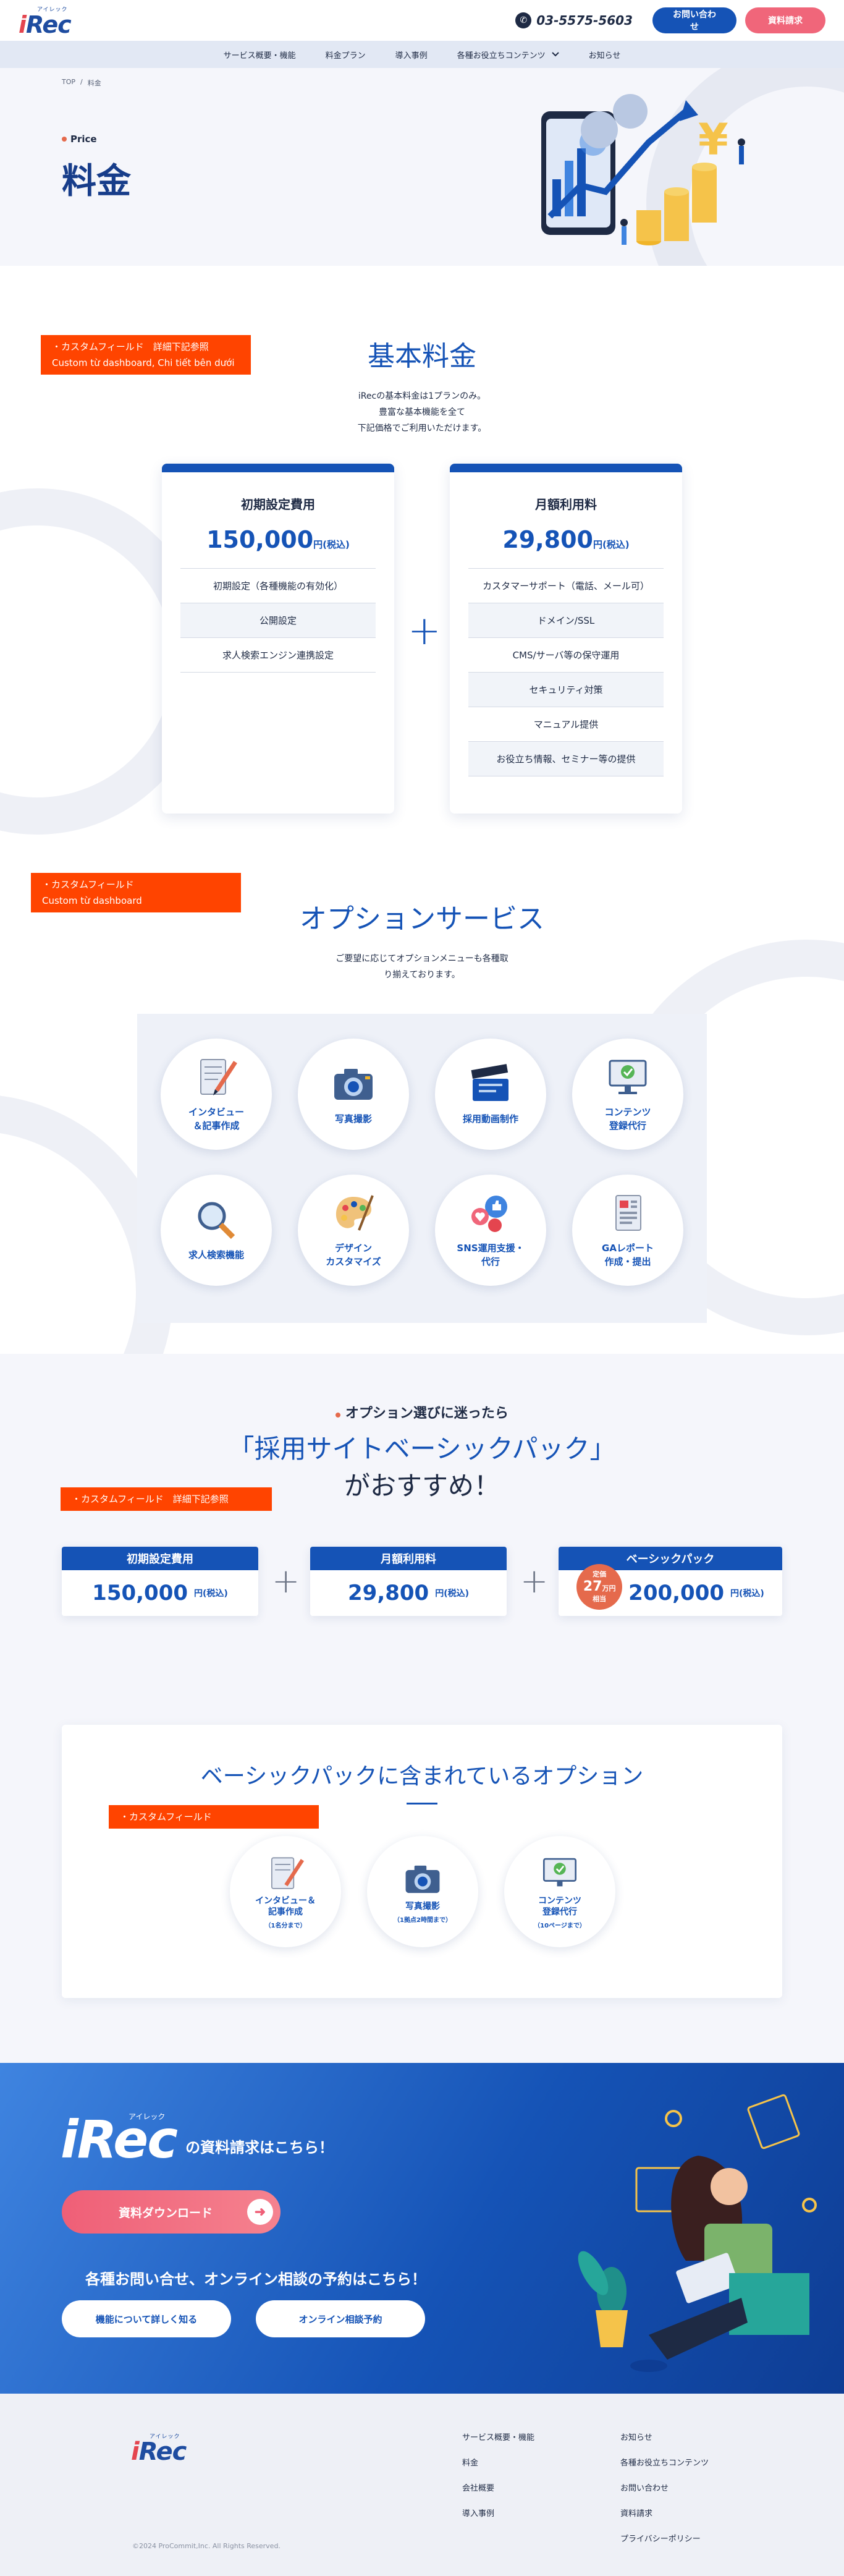 This screenshot has width=844, height=2576. What do you see at coordinates (566, 504) in the screenshot?
I see `card-title: 月額利用料` at bounding box center [566, 504].